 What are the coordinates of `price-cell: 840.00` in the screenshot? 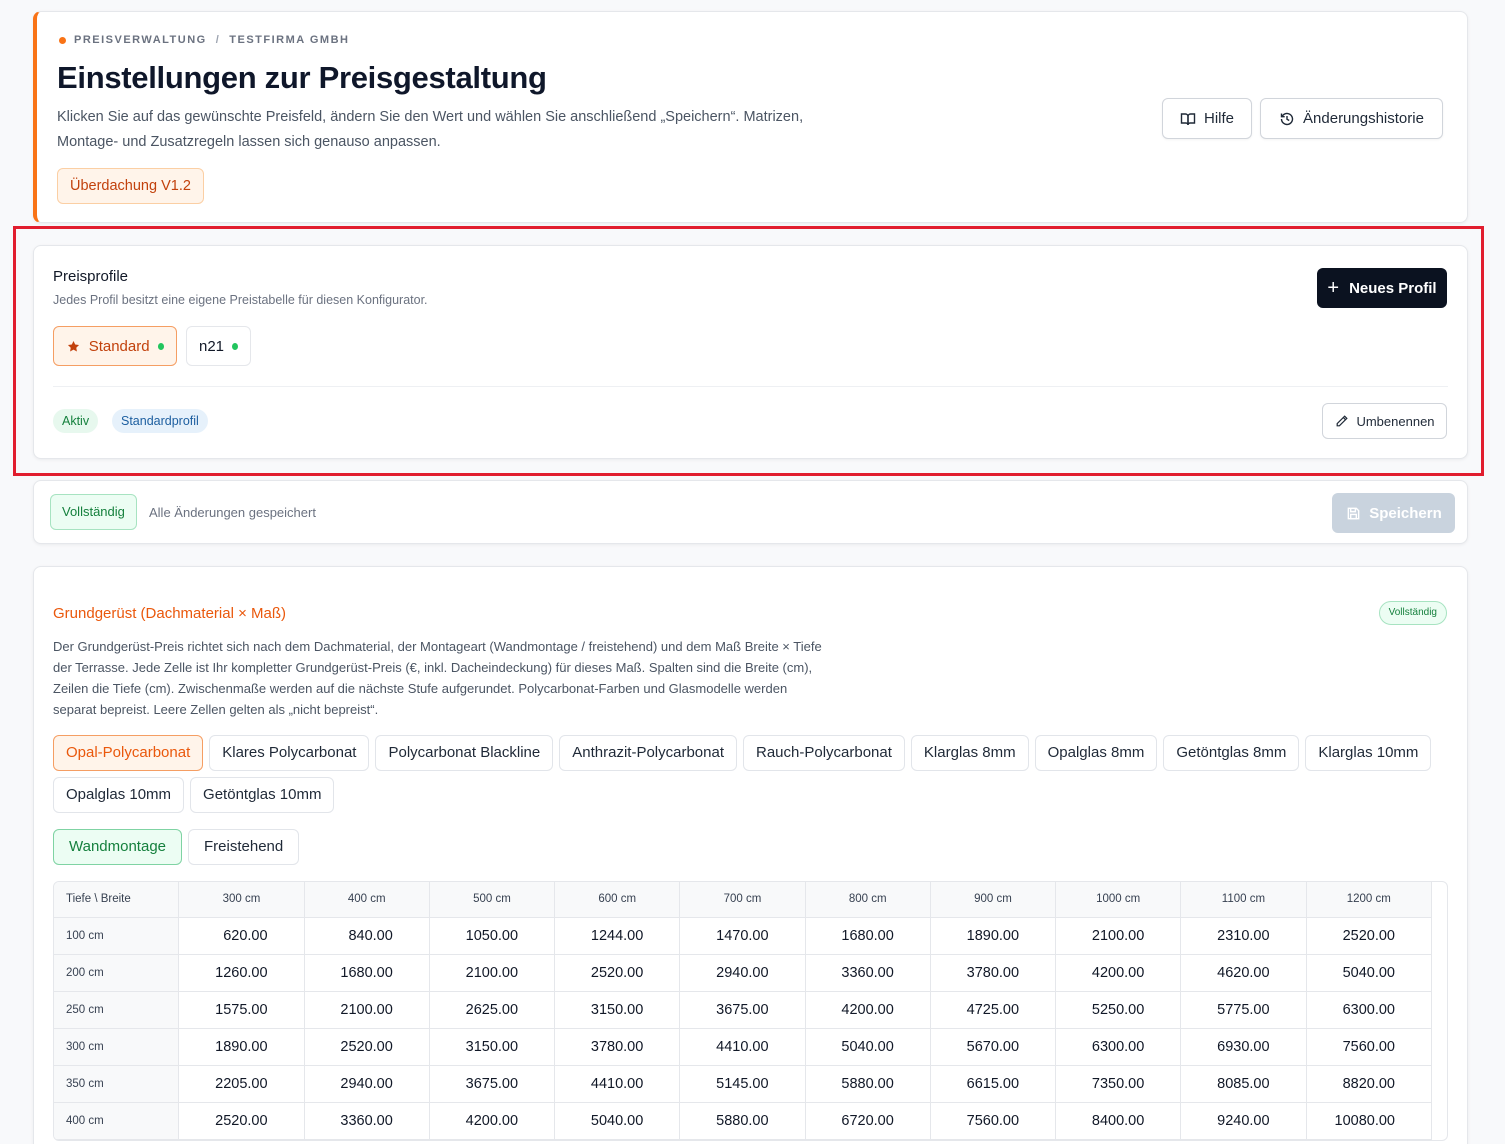 It's located at (367, 936).